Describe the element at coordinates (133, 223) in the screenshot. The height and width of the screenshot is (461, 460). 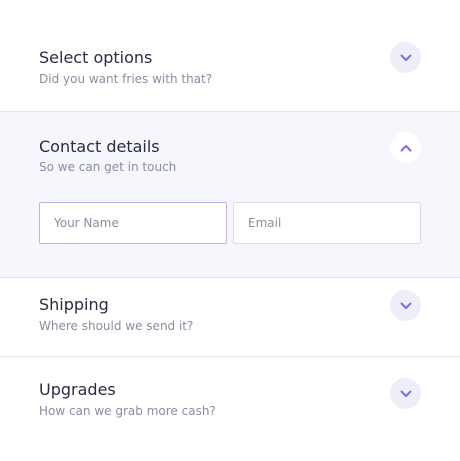
I see `name-field` at that location.